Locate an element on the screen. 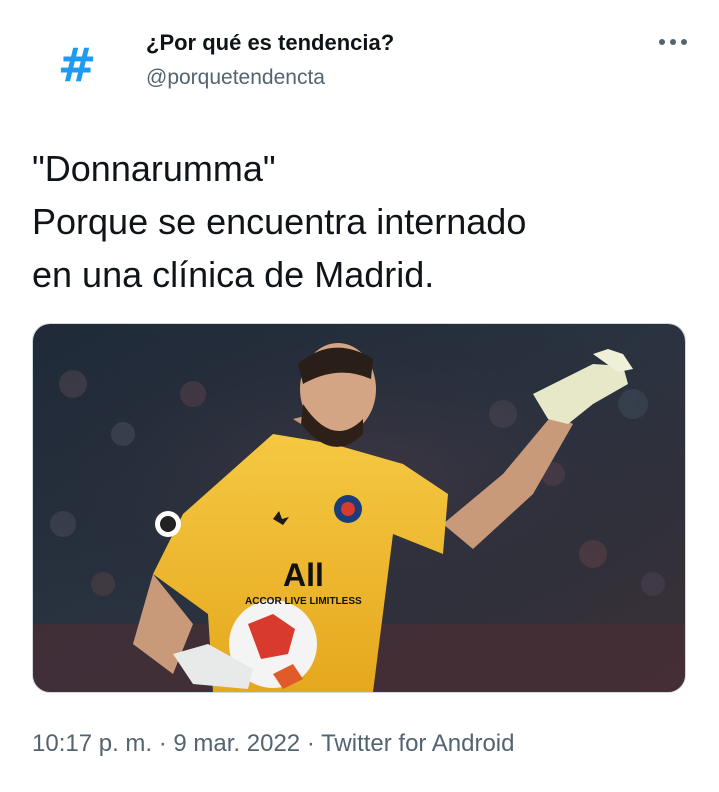  more-dots-icon is located at coordinates (673, 42).